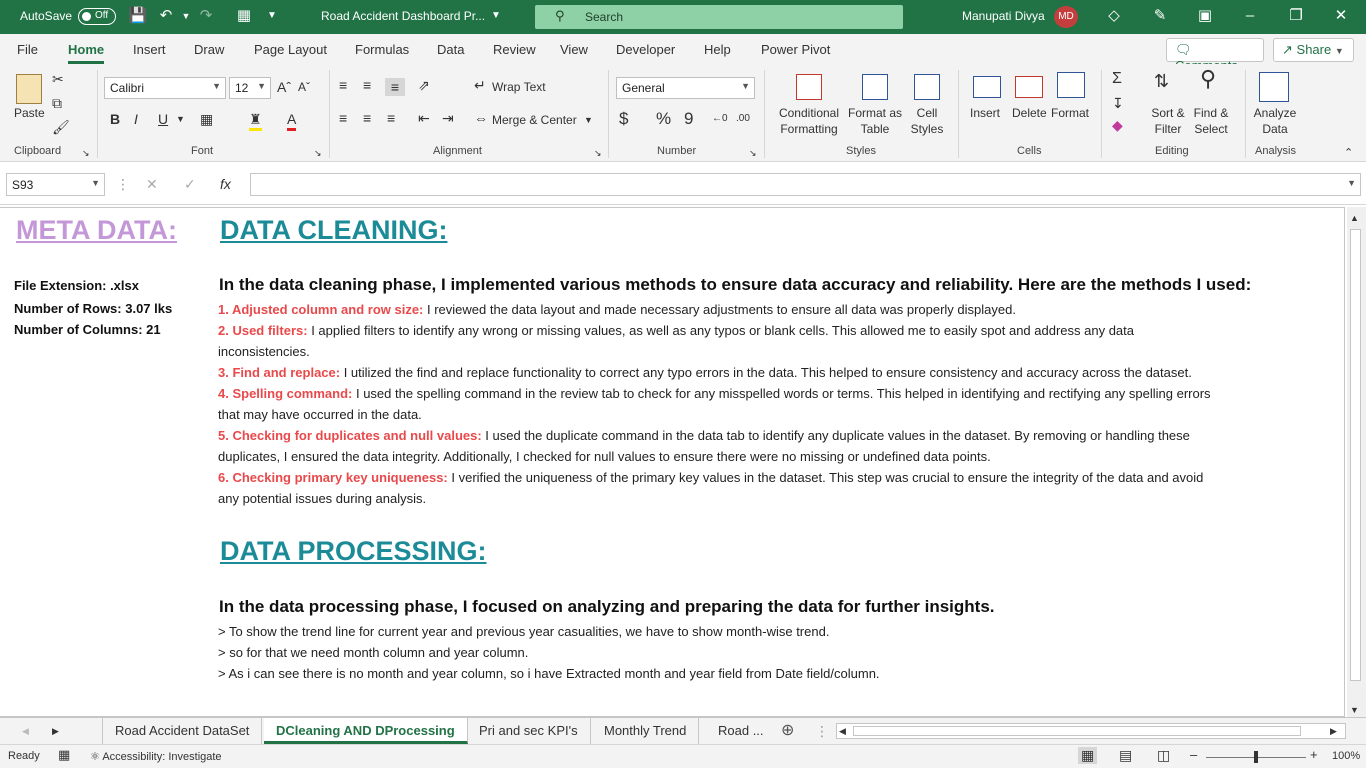 Image resolution: width=1366 pixels, height=768 pixels. I want to click on merge-center-icon: ⇔, so click(481, 118).